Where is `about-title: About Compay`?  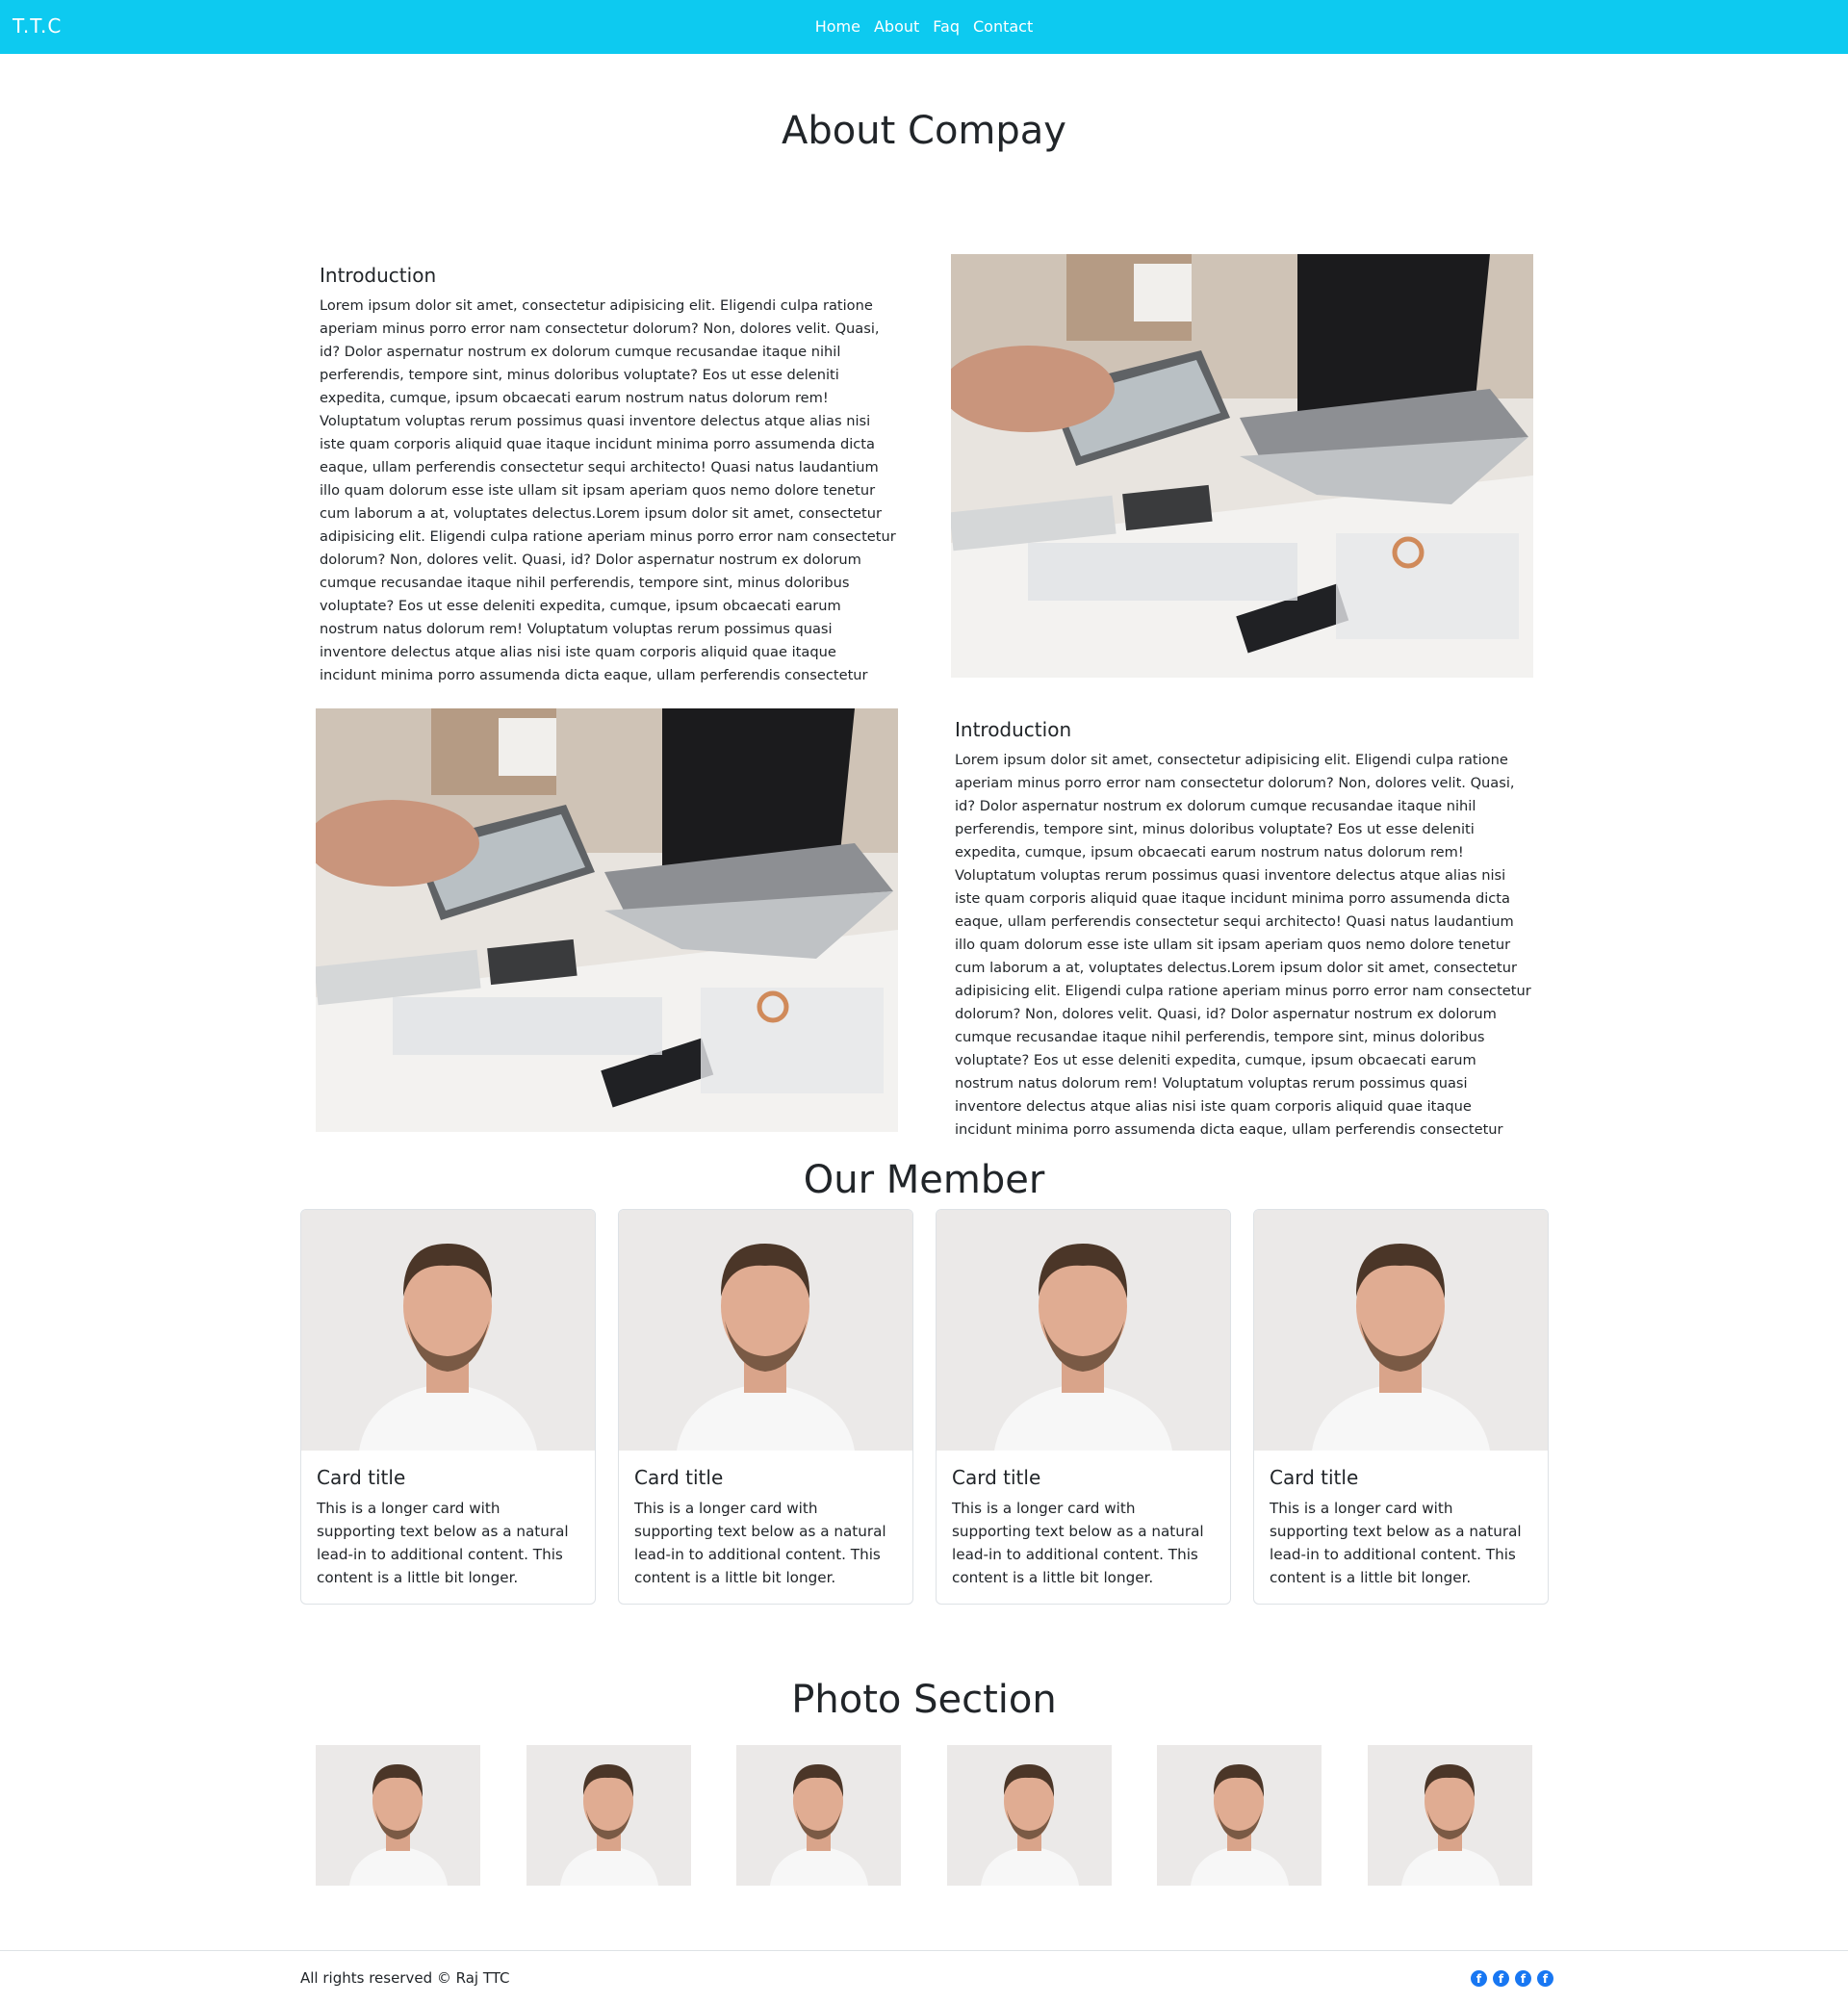 about-title: About Compay is located at coordinates (924, 131).